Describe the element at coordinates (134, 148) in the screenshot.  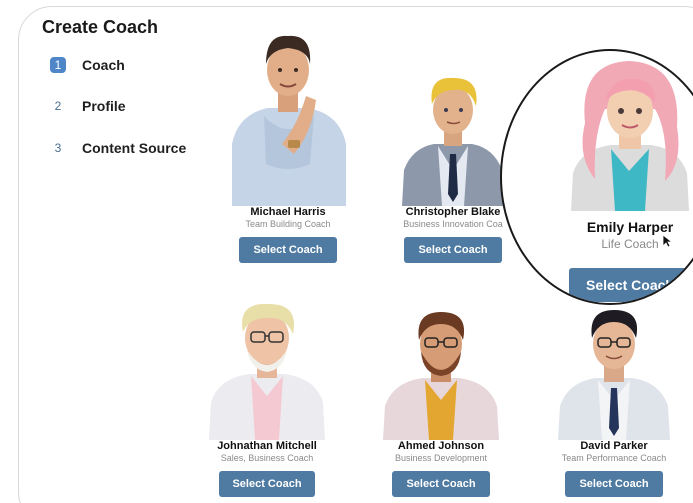
I see `step-label: Content Source` at that location.